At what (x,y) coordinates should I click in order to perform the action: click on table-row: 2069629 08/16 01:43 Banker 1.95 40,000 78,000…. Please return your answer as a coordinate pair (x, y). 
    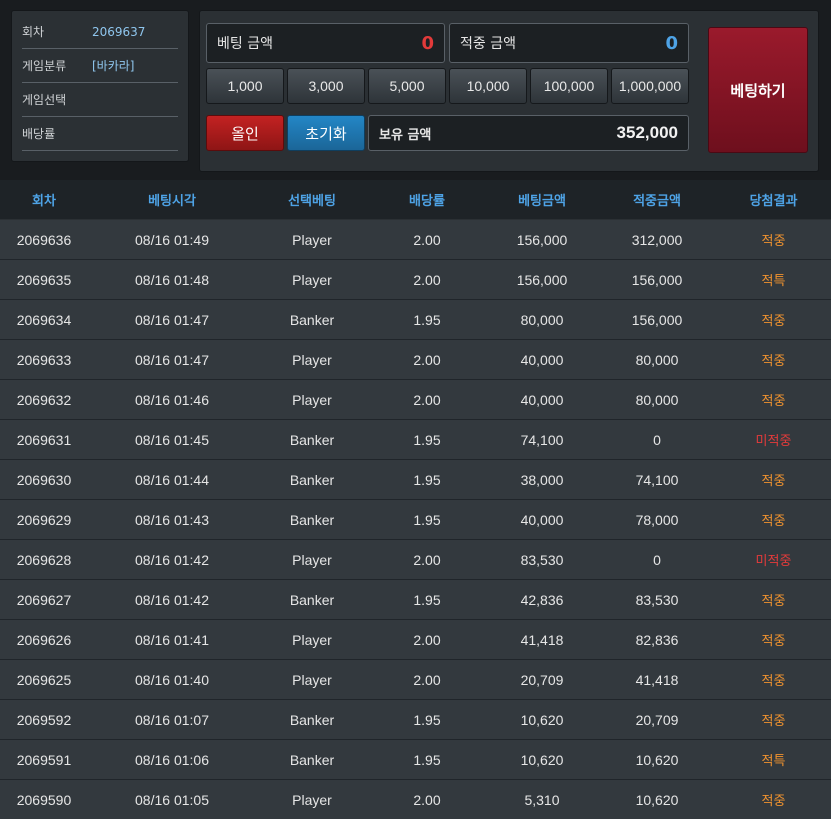
    Looking at the image, I should click on (415, 520).